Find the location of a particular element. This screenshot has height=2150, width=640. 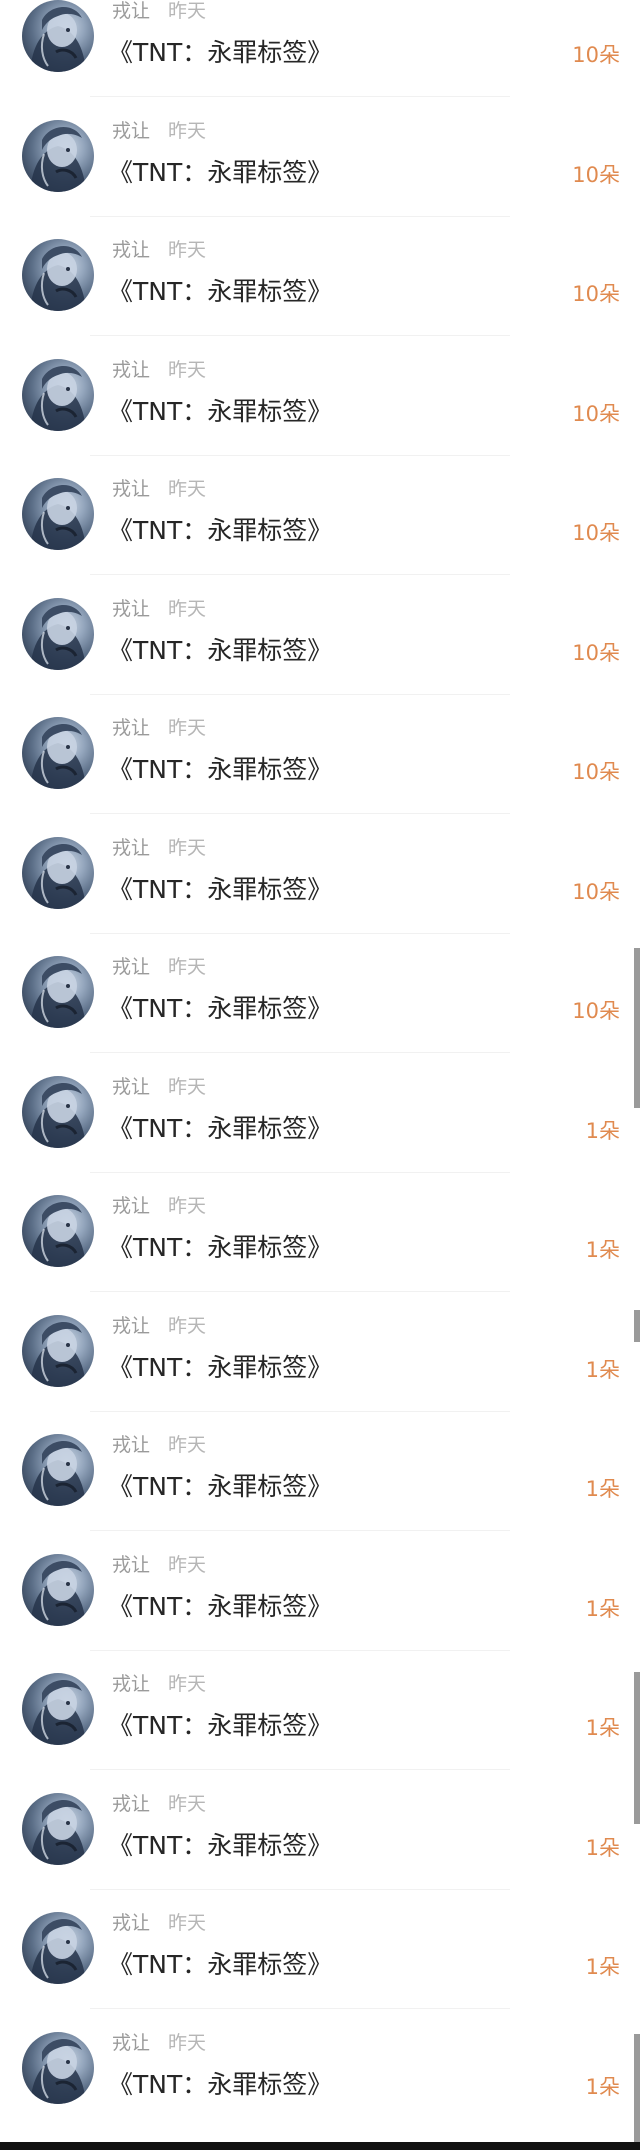

scroll-indicator is located at coordinates (637, 1326).